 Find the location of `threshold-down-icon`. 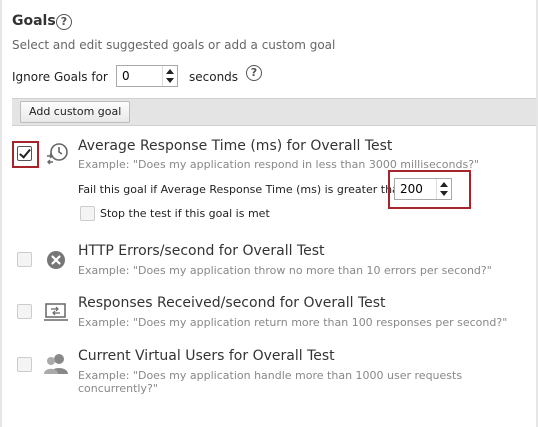

threshold-down-icon is located at coordinates (444, 193).